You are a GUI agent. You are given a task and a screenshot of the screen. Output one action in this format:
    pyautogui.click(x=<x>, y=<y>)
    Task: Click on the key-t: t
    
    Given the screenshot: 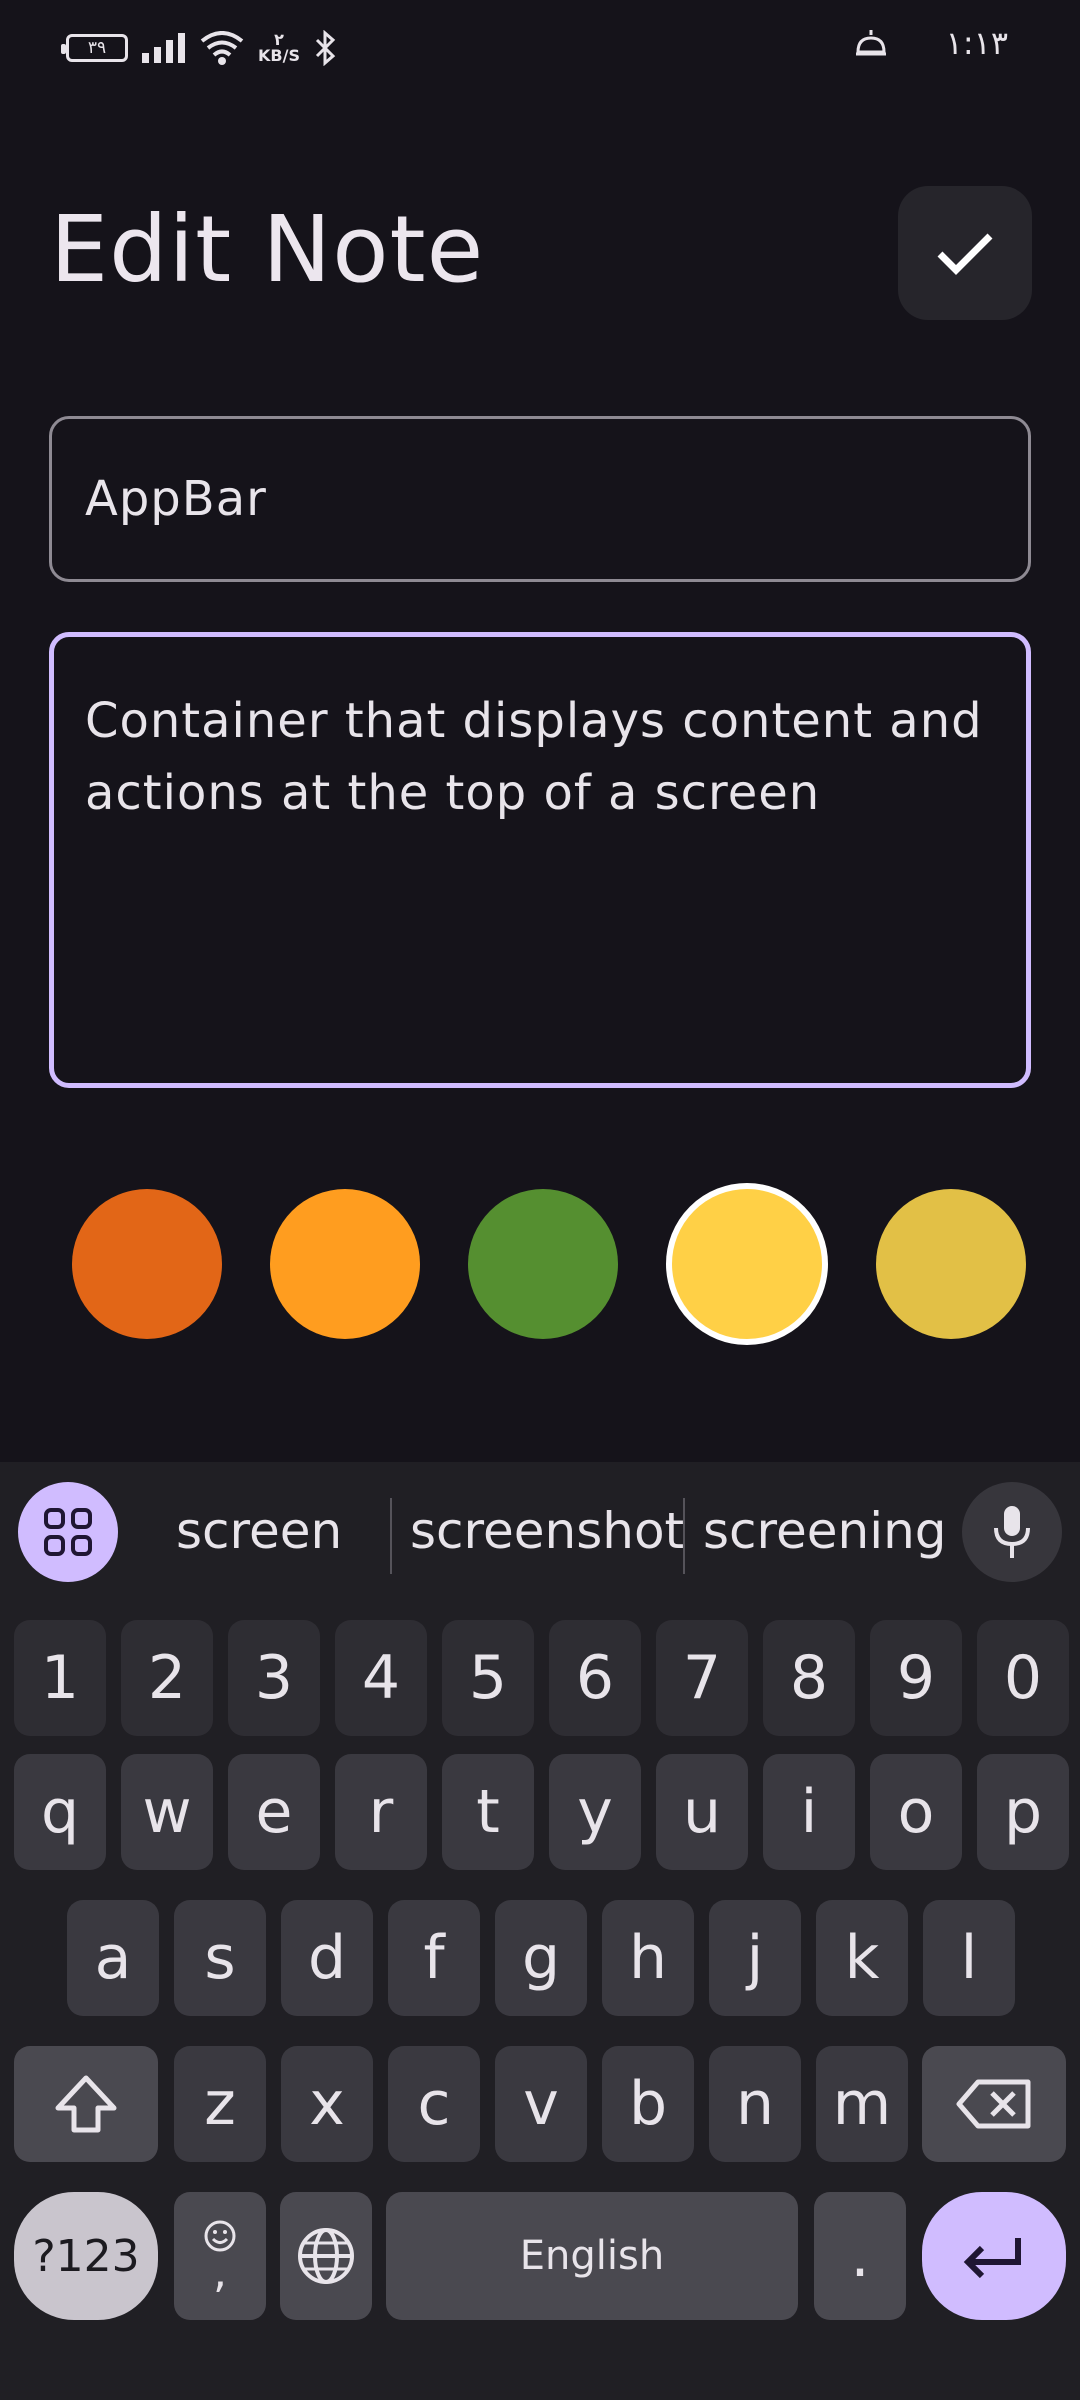 What is the action you would take?
    pyautogui.click(x=488, y=1812)
    